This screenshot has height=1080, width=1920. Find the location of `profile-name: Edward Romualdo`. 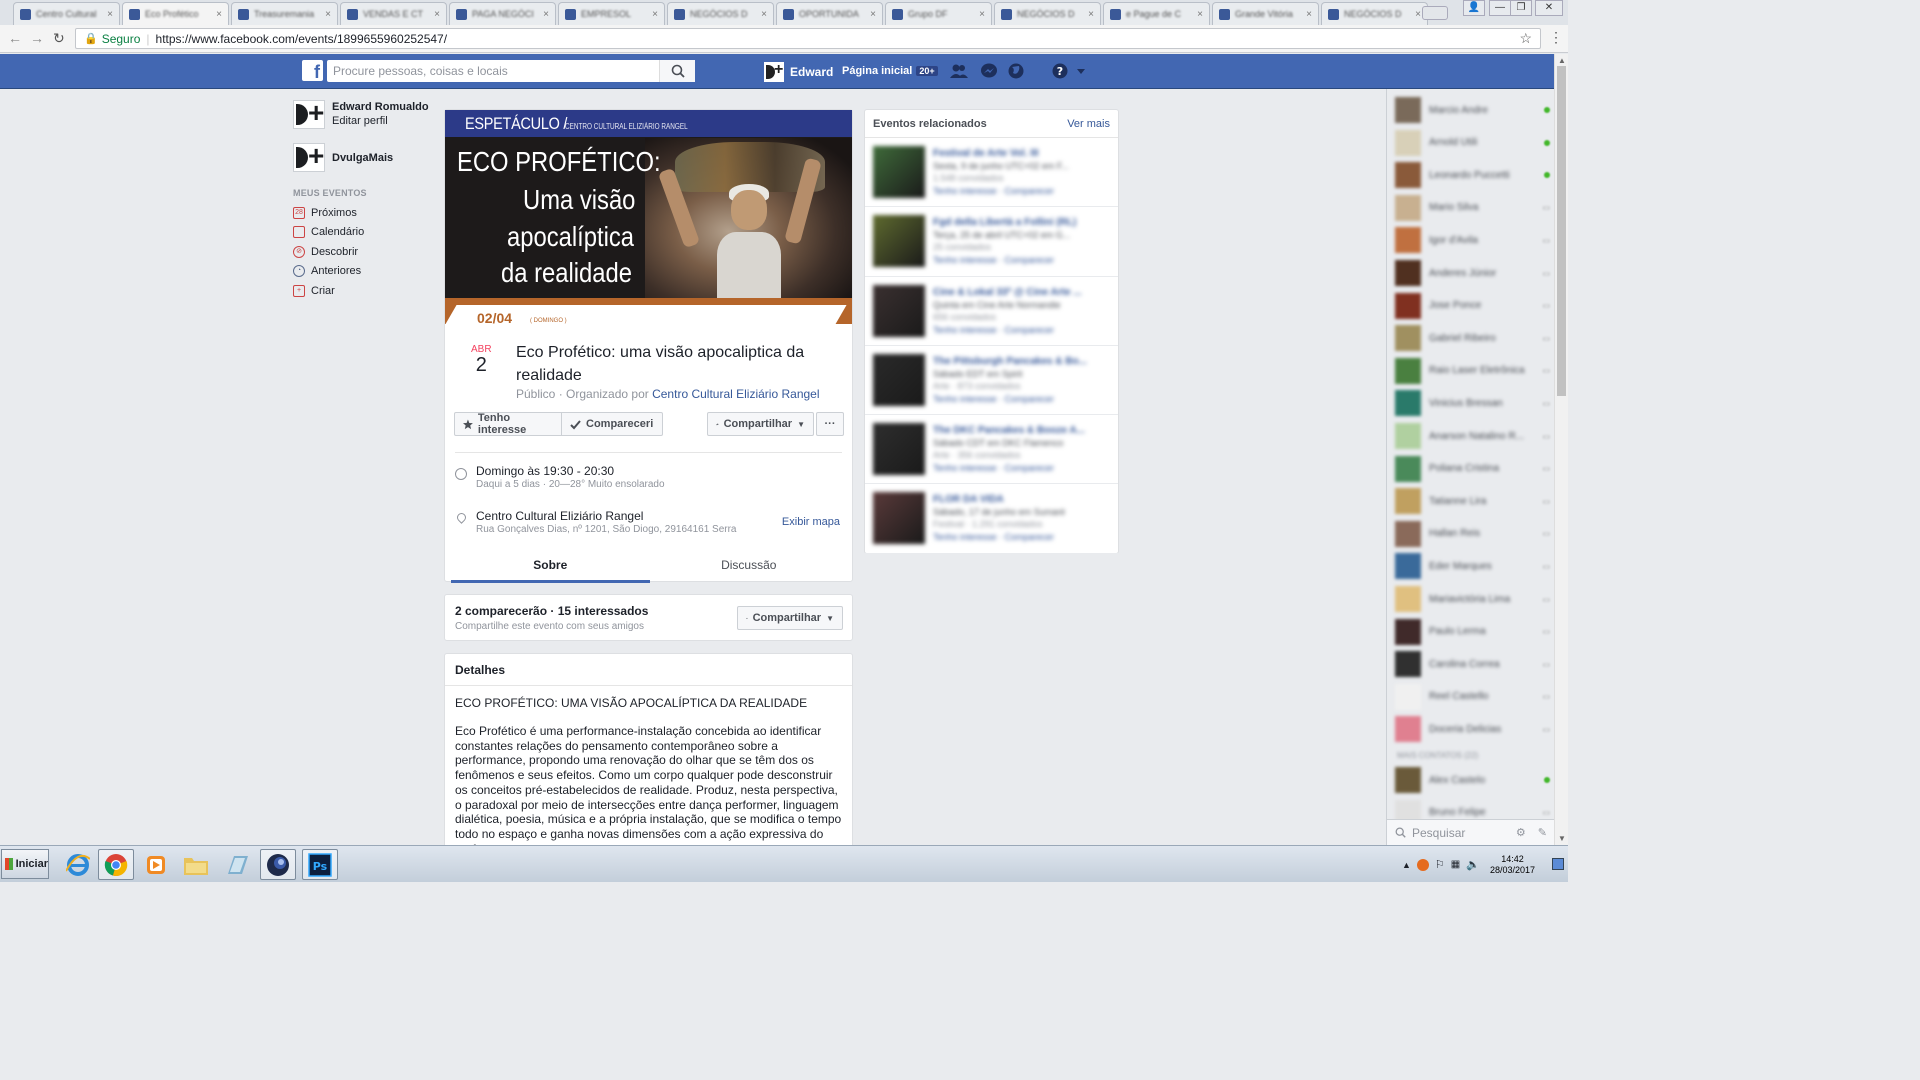

profile-name: Edward Romualdo is located at coordinates (380, 107).